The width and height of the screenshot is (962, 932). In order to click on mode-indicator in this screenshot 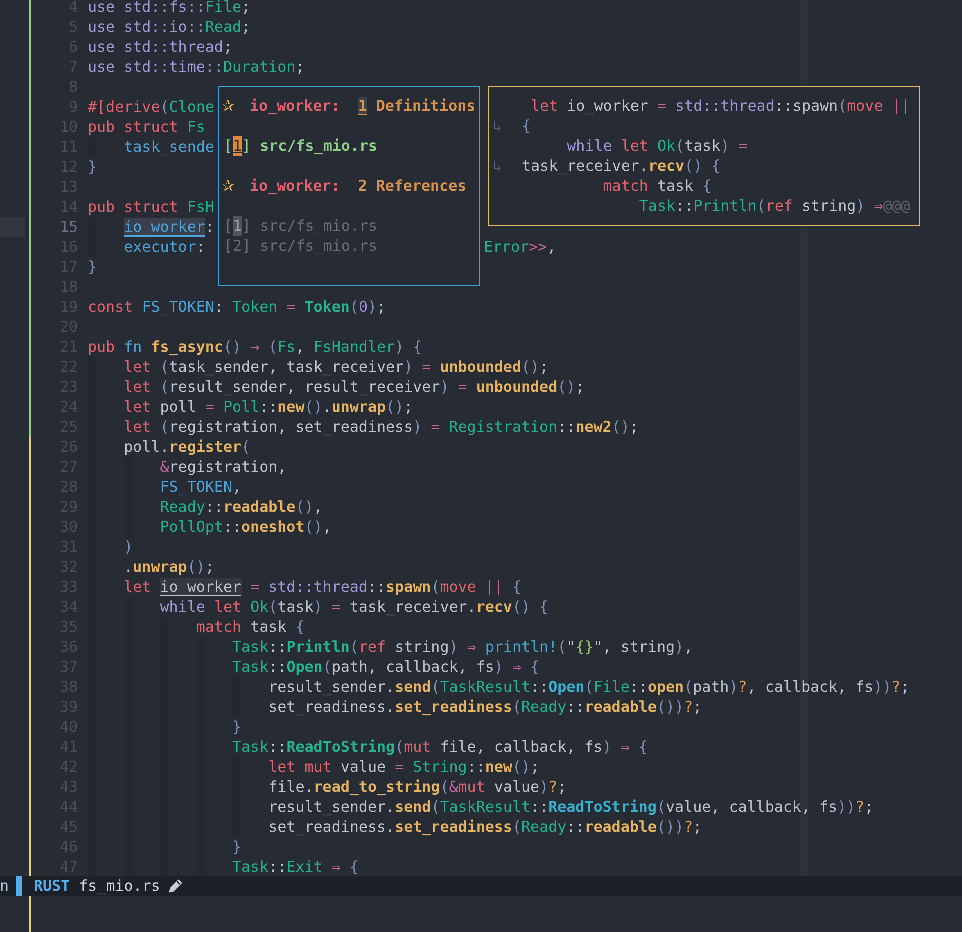, I will do `click(19, 886)`.